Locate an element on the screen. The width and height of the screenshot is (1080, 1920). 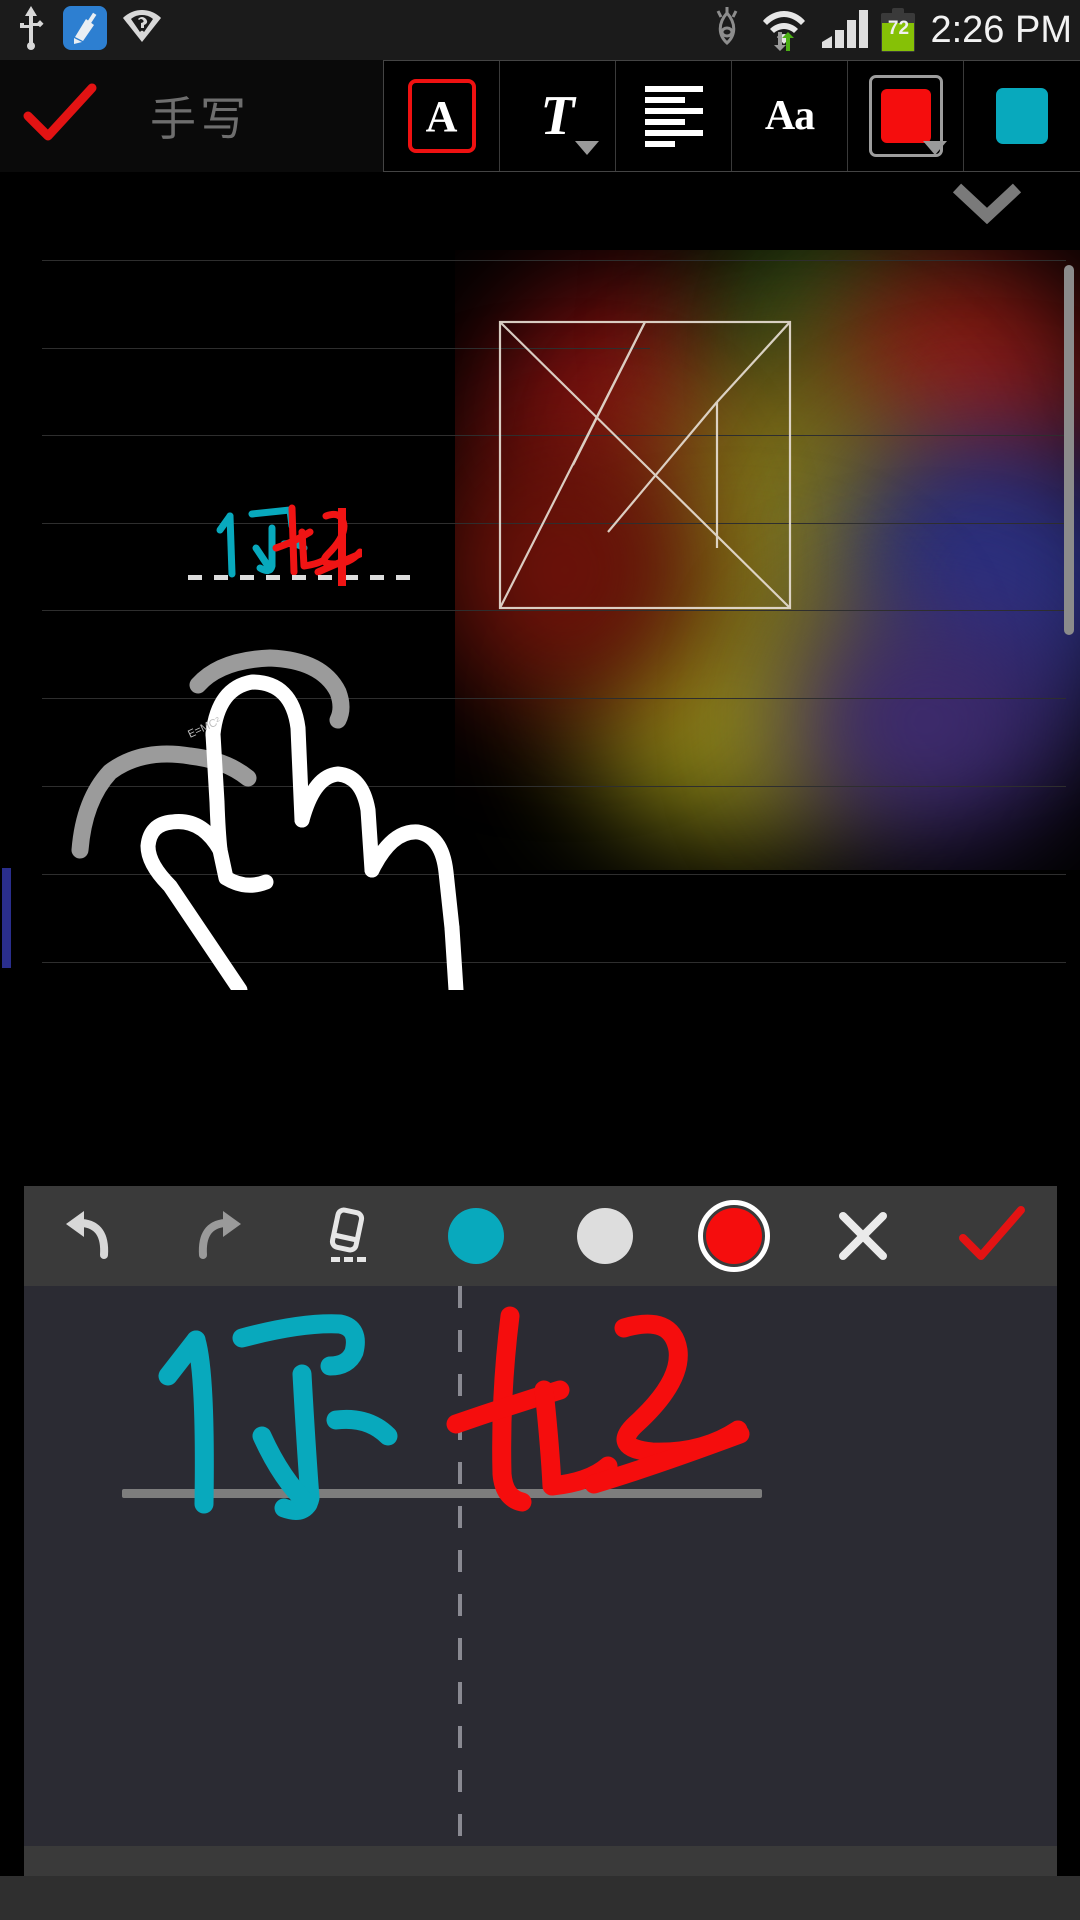
align-left-icon is located at coordinates (673, 116).